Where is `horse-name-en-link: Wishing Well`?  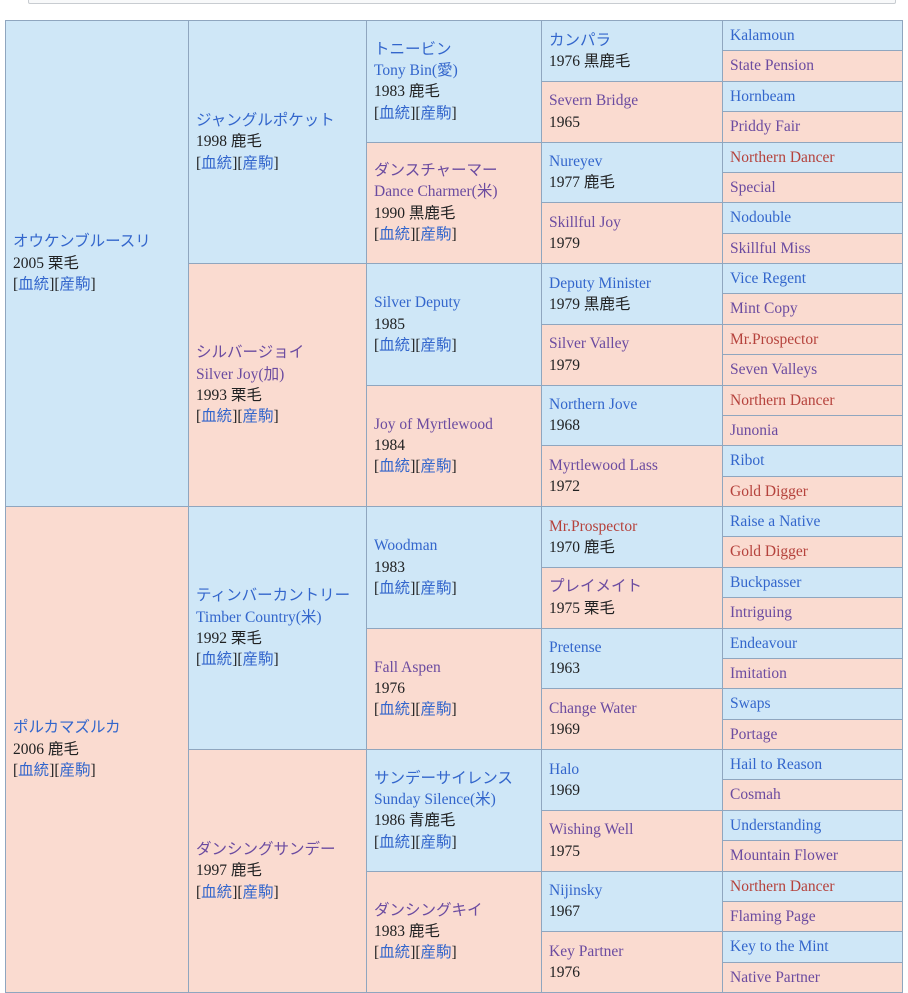 horse-name-en-link: Wishing Well is located at coordinates (632, 829).